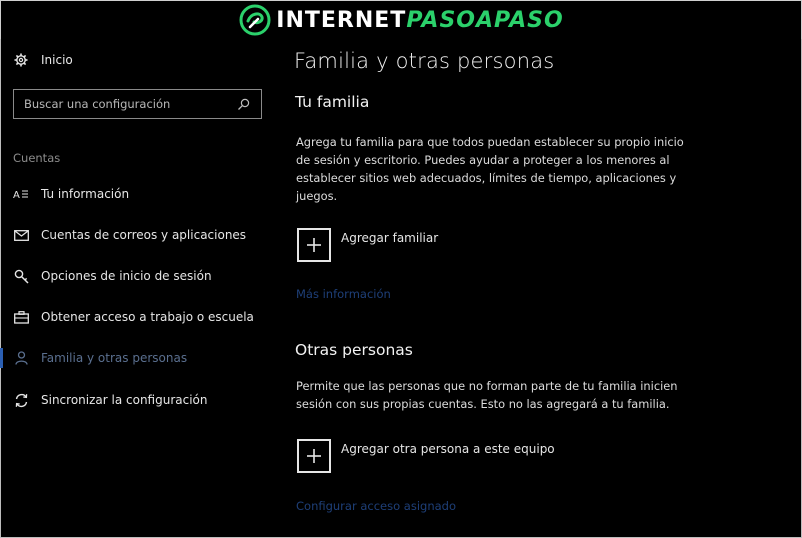  What do you see at coordinates (137, 194) in the screenshot?
I see `sidebar-item-your-info: A Tu información` at bounding box center [137, 194].